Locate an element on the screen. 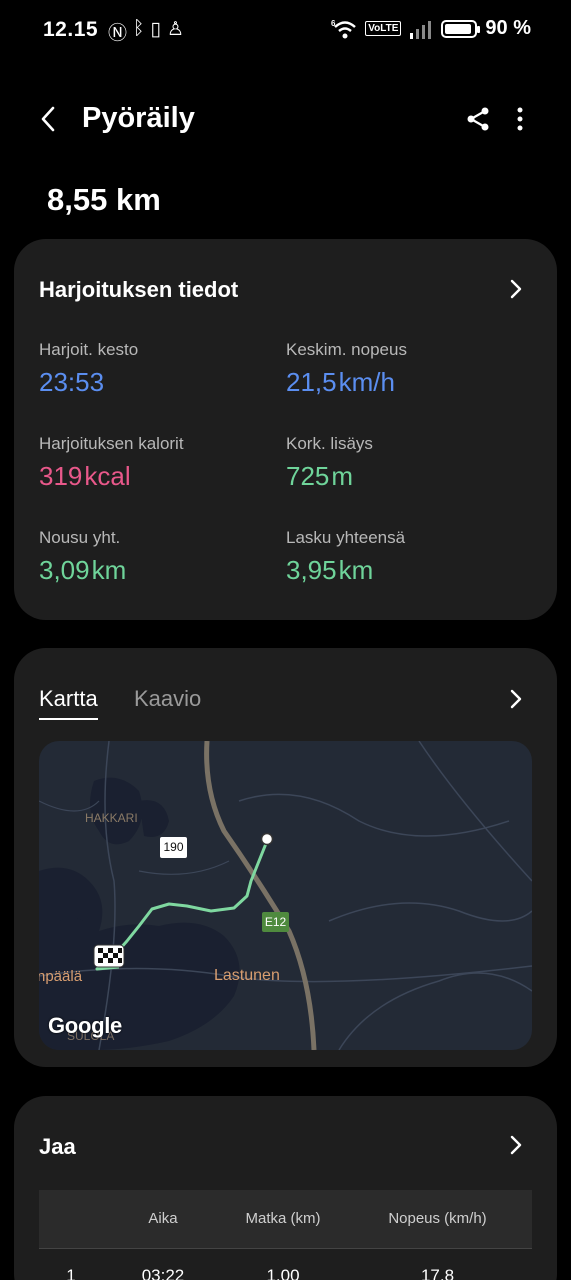  tab-chart: Kaavio is located at coordinates (167, 699).